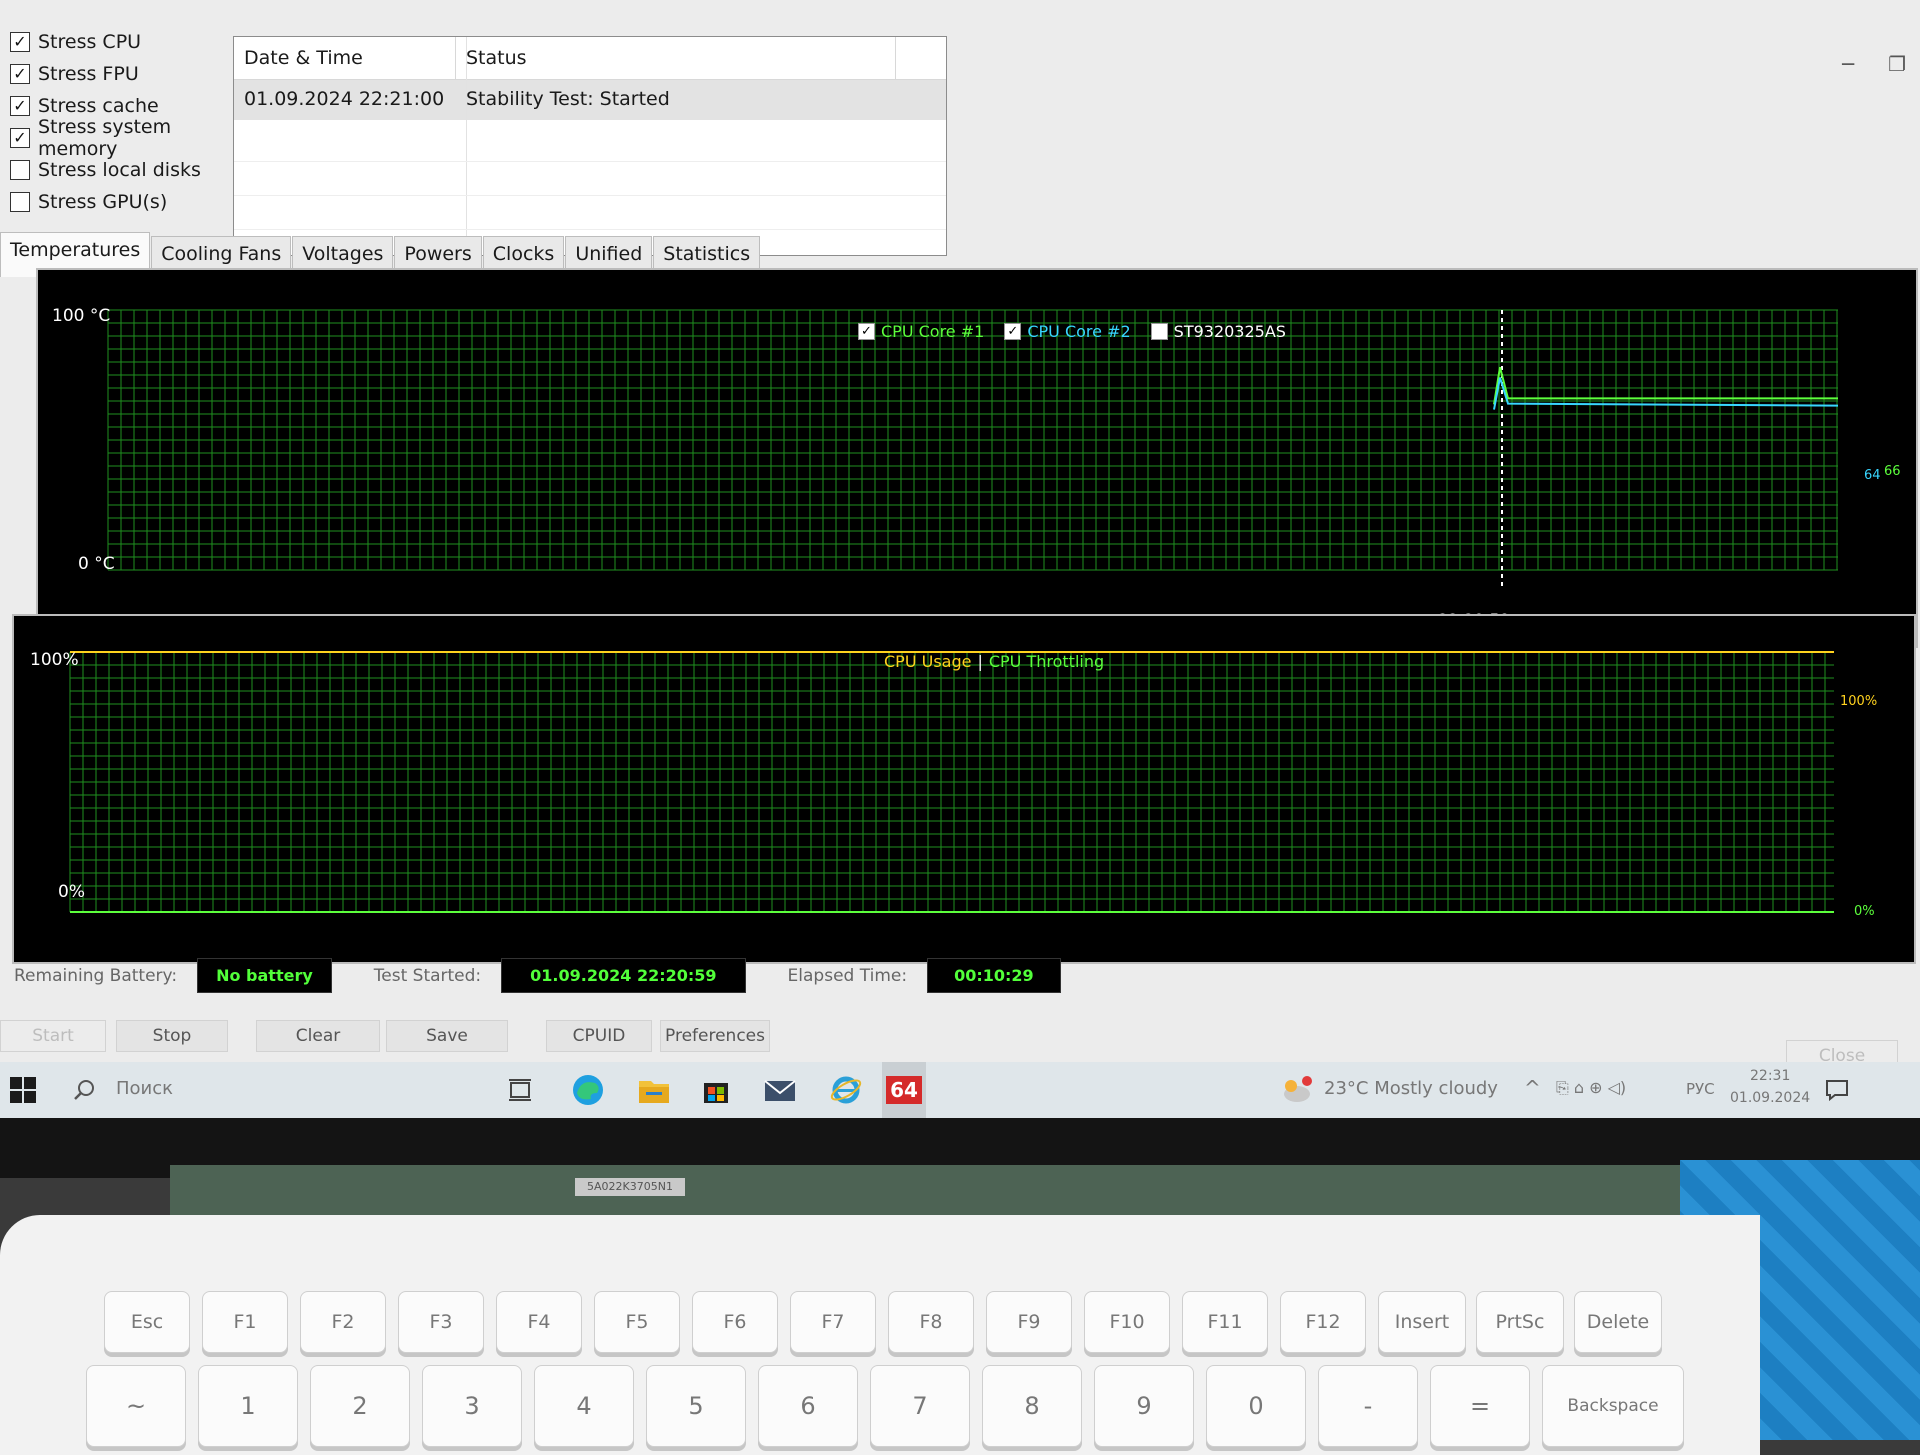  I want to click on key: 3, so click(472, 1406).